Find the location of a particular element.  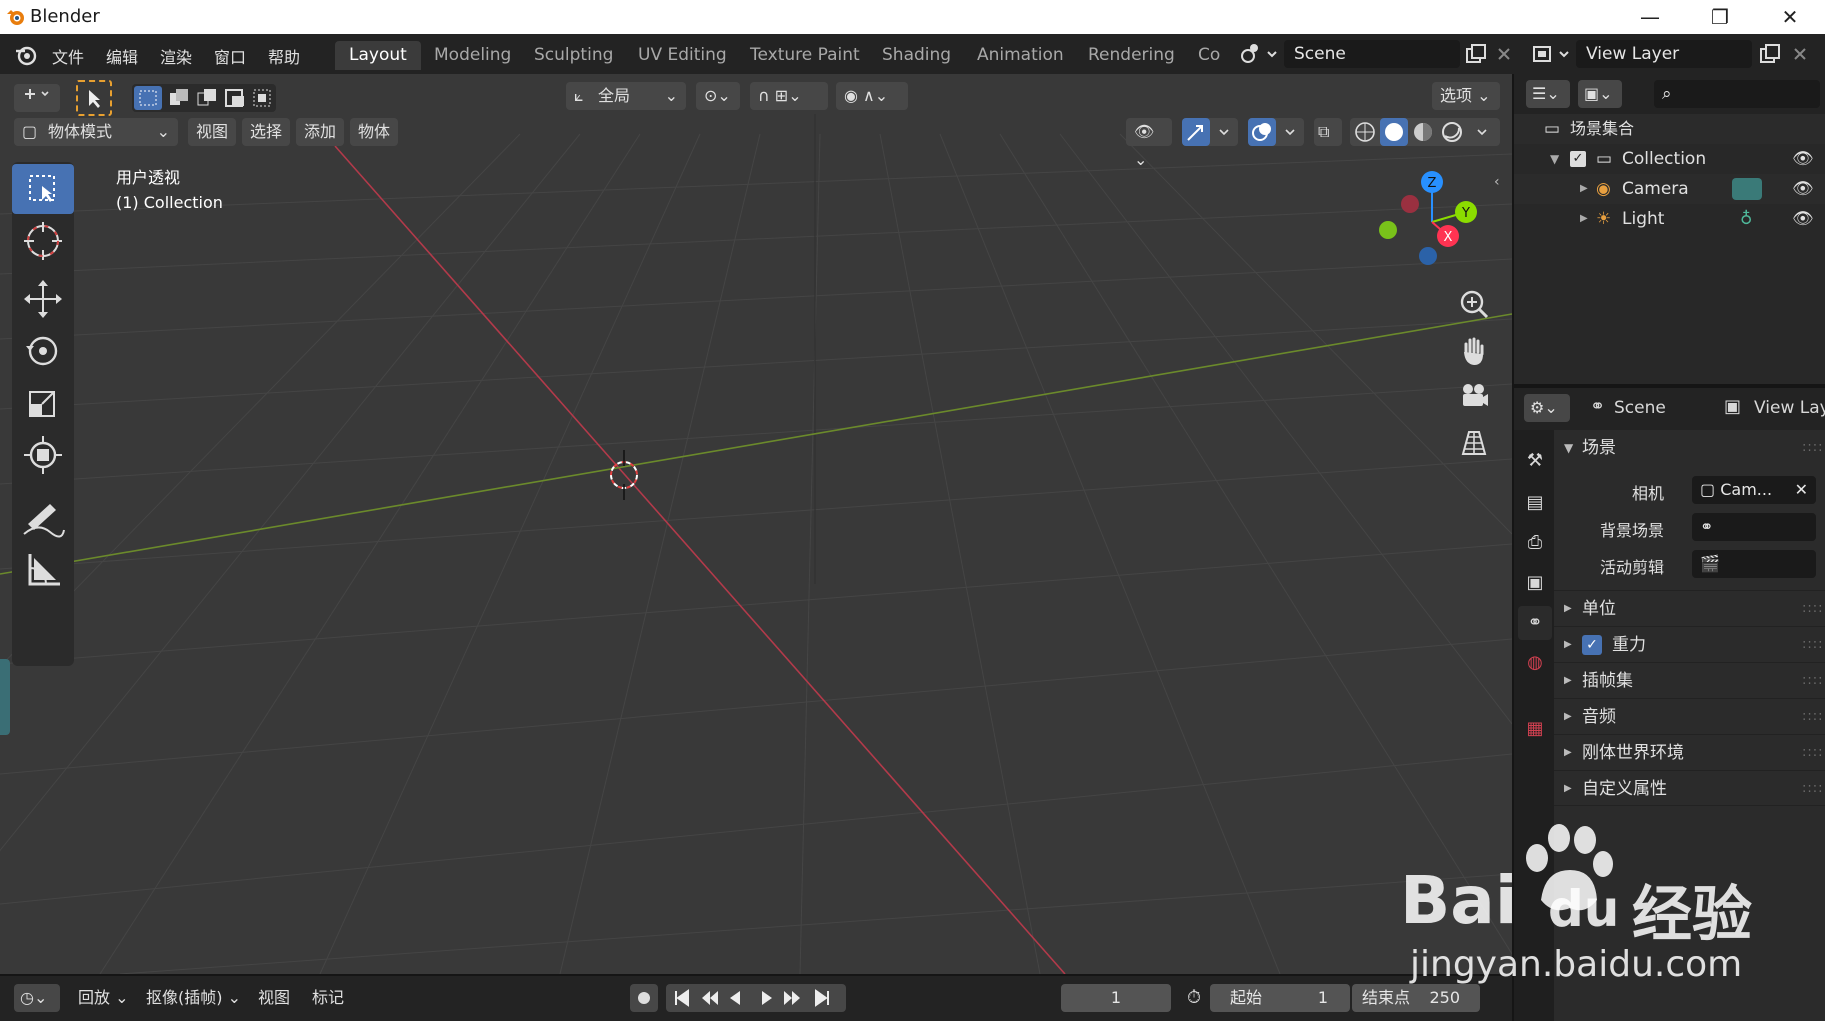

panel-header-rigid-body-world: ▶ 刚体世界环境 :::: is located at coordinates (1689, 752).